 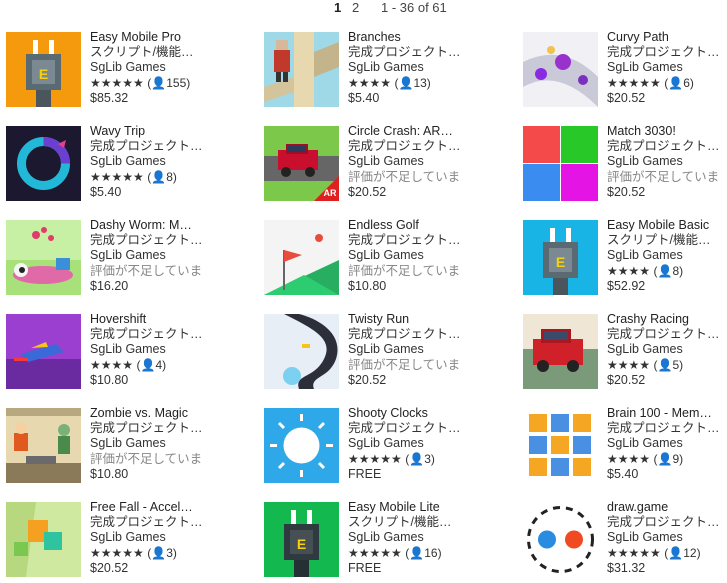 I want to click on rating: ★★★★★ (👤6), so click(x=667, y=83).